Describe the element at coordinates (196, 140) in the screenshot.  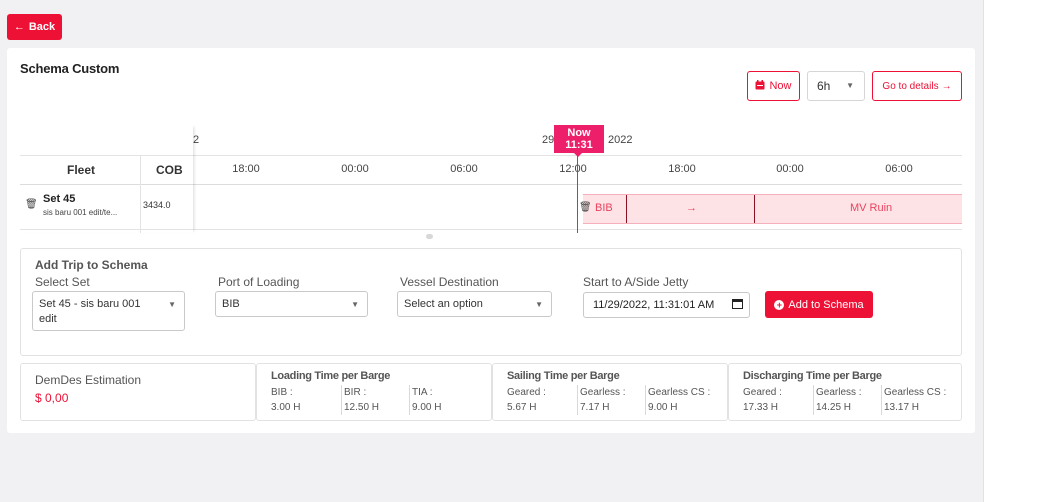
I see `date-label-left: 2` at that location.